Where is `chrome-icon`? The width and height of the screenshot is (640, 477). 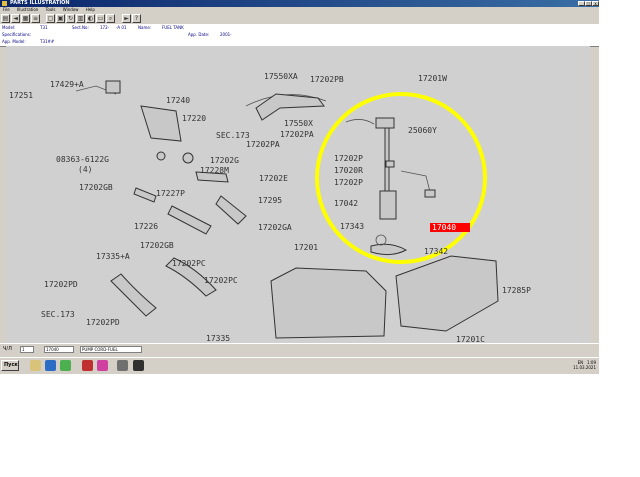
chrome-icon is located at coordinates (65, 365).